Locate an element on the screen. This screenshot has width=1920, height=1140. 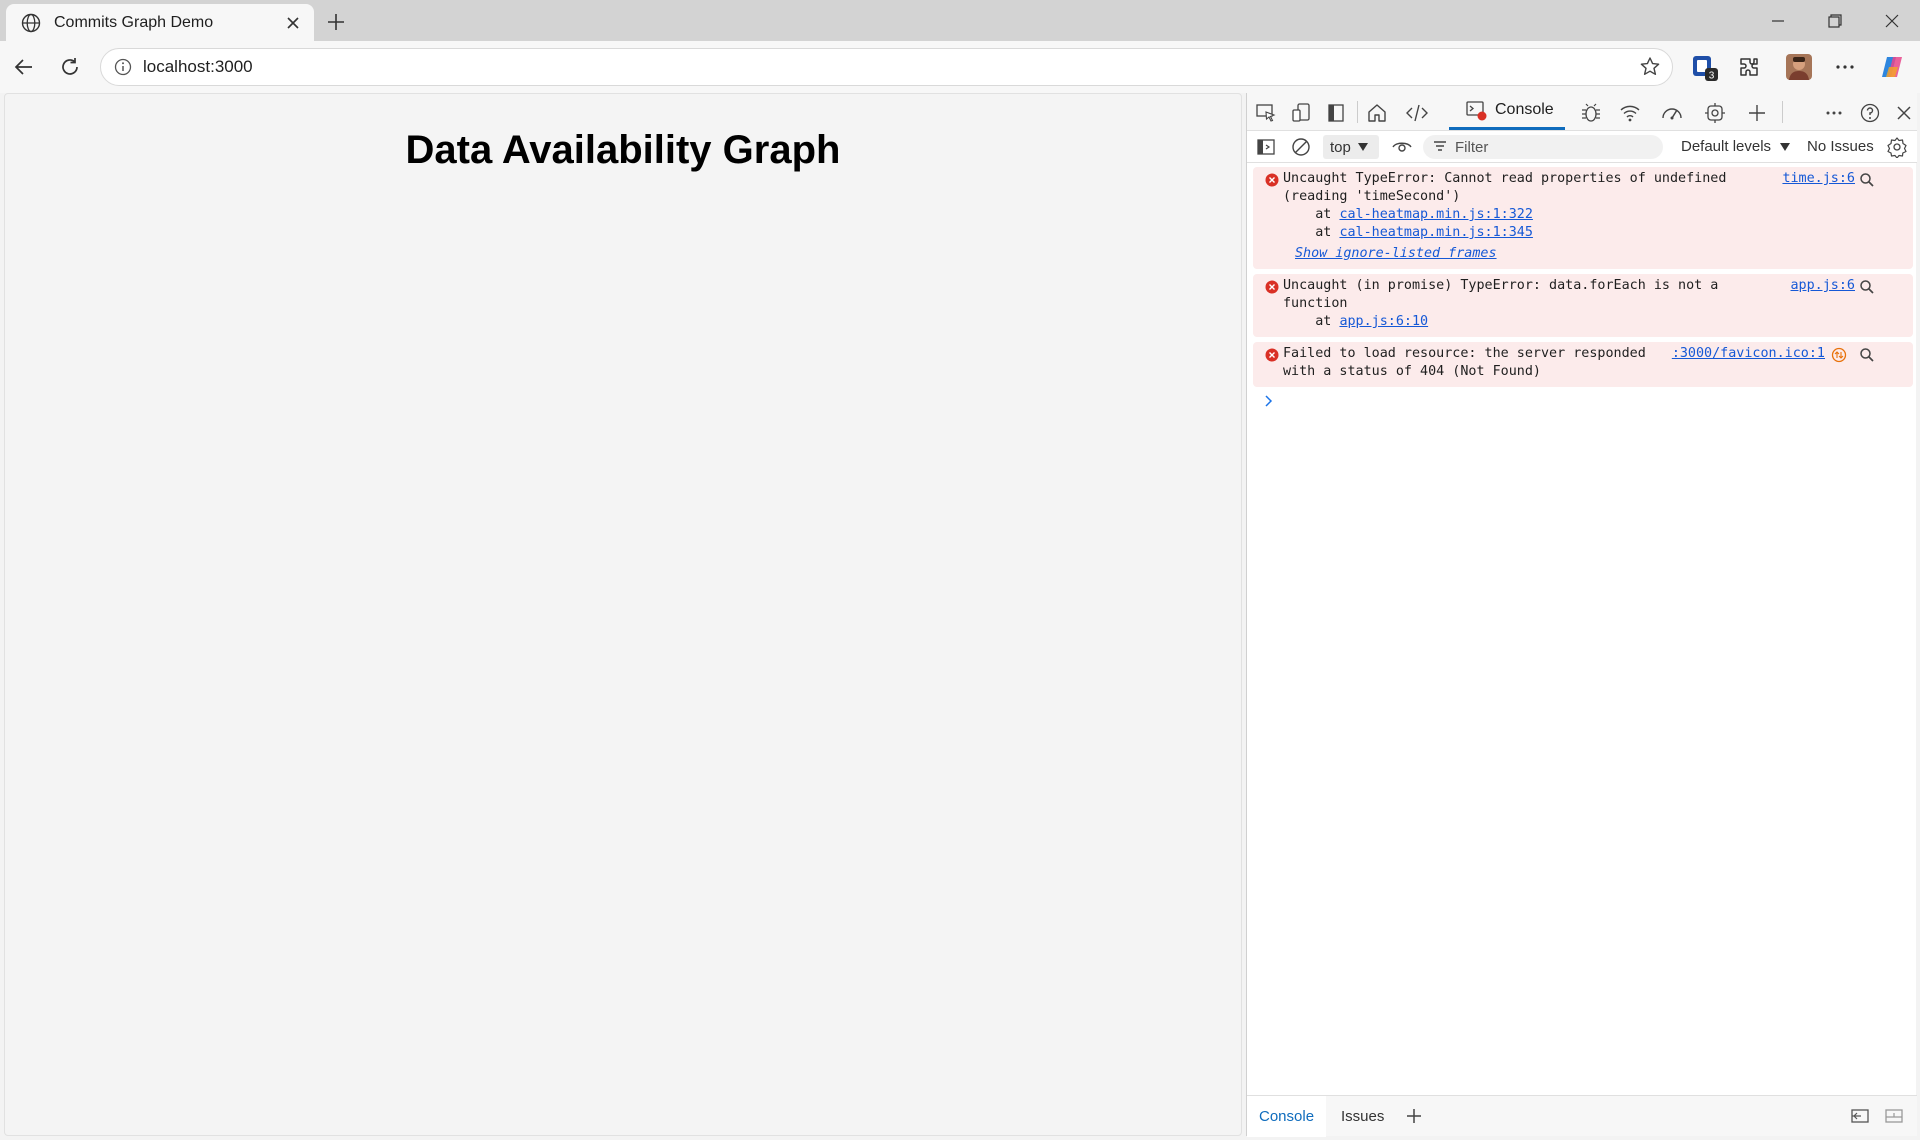
globe-icon is located at coordinates (31, 23).